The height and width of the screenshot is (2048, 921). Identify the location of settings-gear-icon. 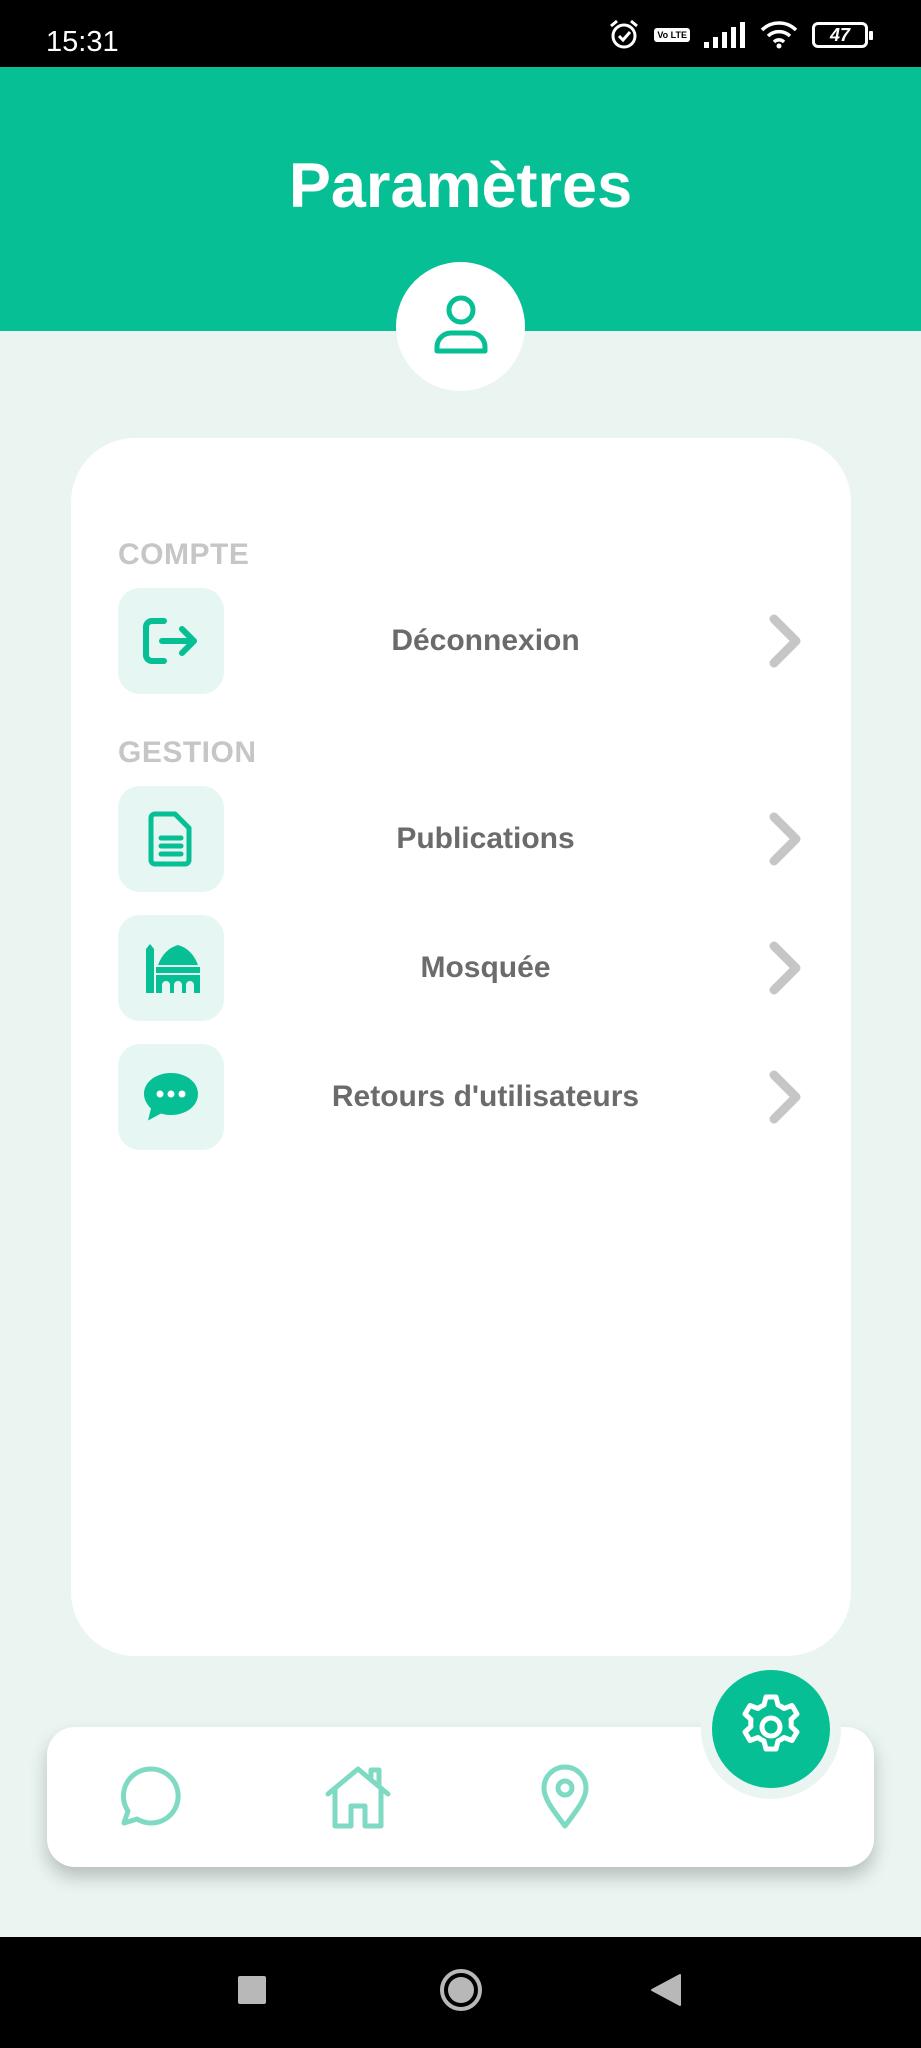
(771, 1729).